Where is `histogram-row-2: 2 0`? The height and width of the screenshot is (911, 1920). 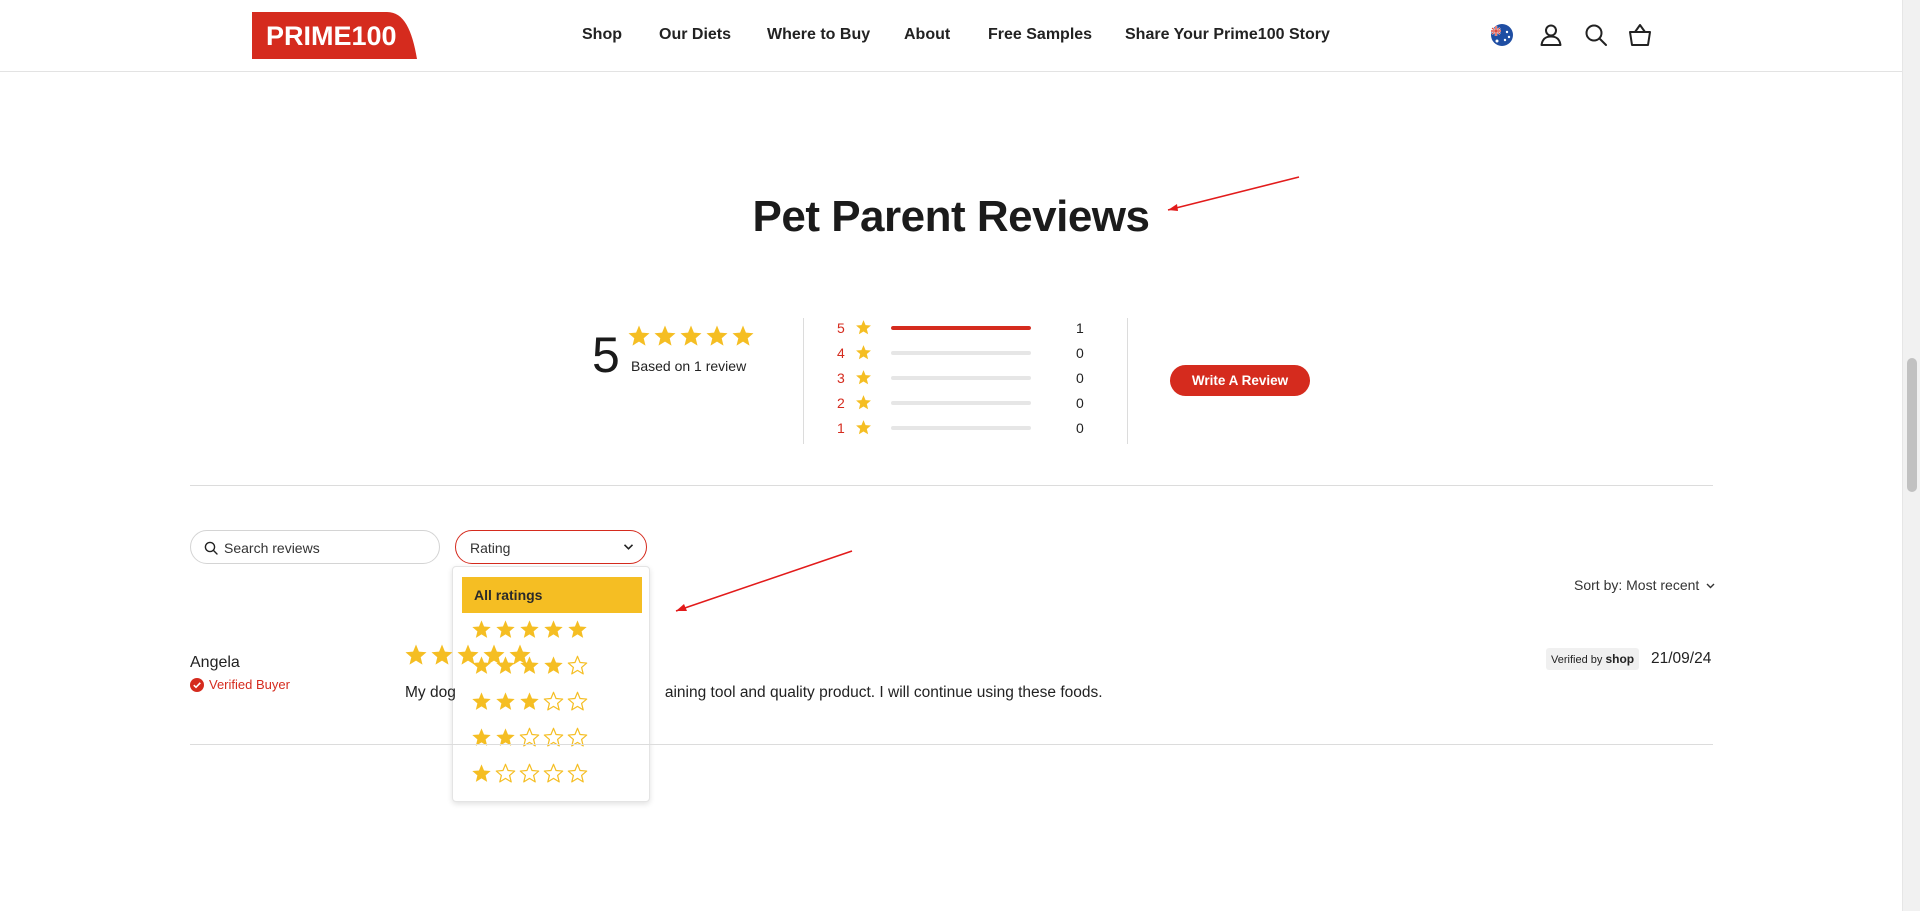 histogram-row-2: 2 0 is located at coordinates (967, 403).